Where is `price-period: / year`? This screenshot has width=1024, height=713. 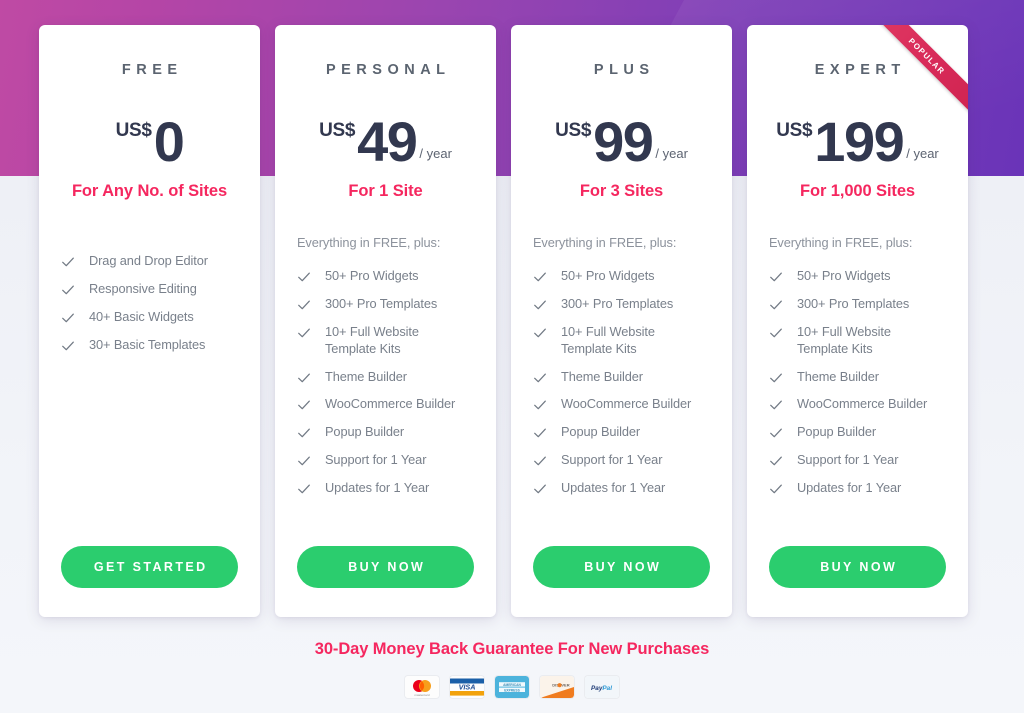 price-period: / year is located at coordinates (671, 153).